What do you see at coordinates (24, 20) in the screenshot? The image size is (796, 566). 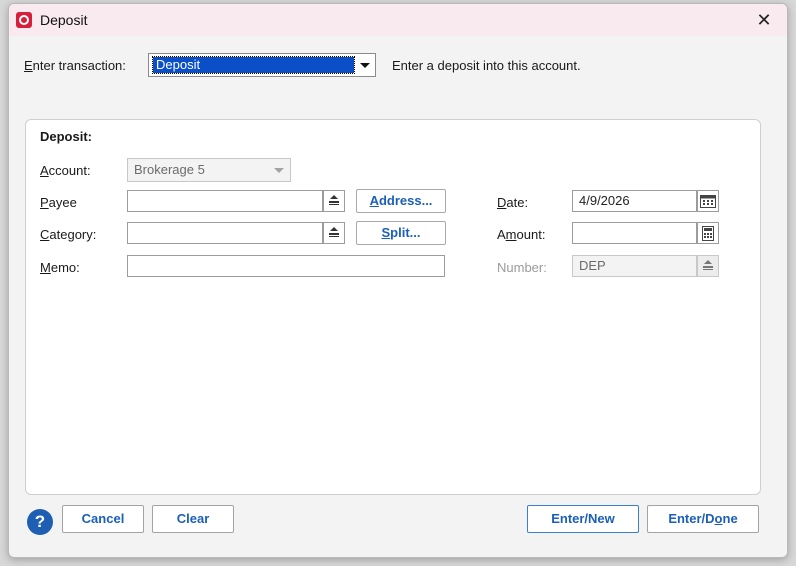 I see `quicken-logo-icon` at bounding box center [24, 20].